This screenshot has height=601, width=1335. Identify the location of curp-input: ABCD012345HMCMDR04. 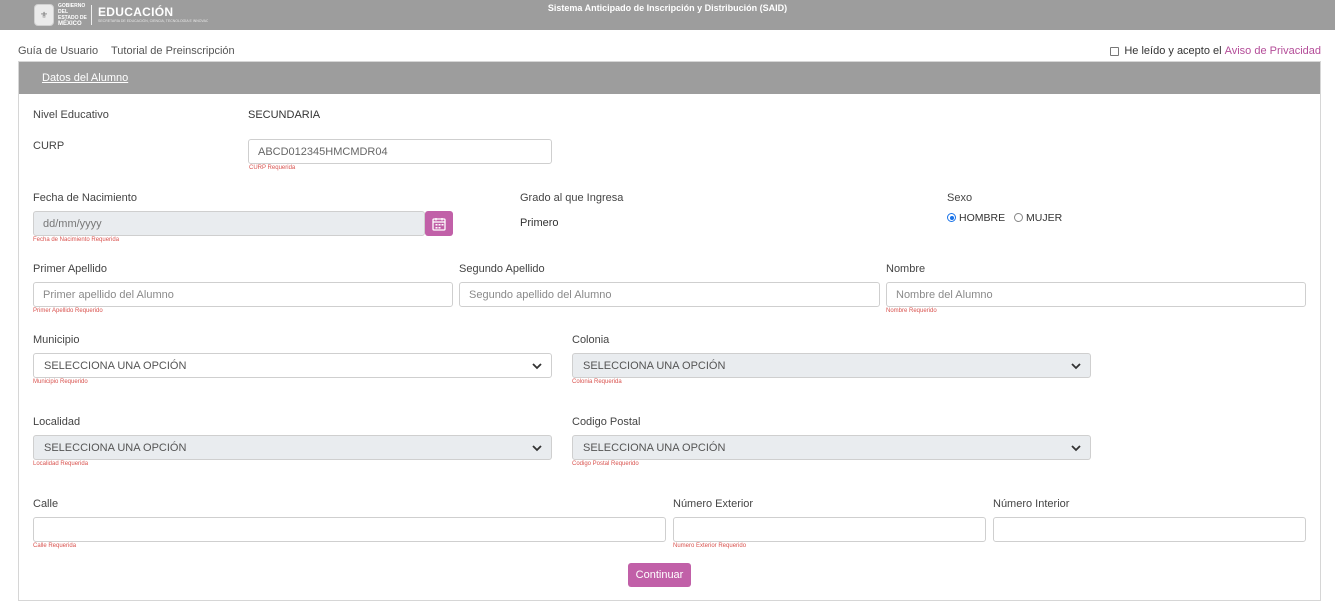
(400, 151).